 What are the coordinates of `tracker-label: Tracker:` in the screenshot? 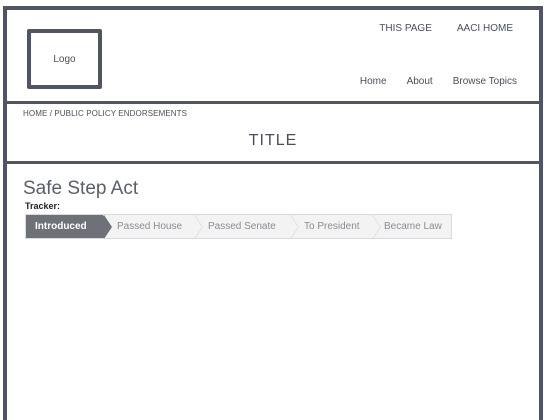 It's located at (43, 206).